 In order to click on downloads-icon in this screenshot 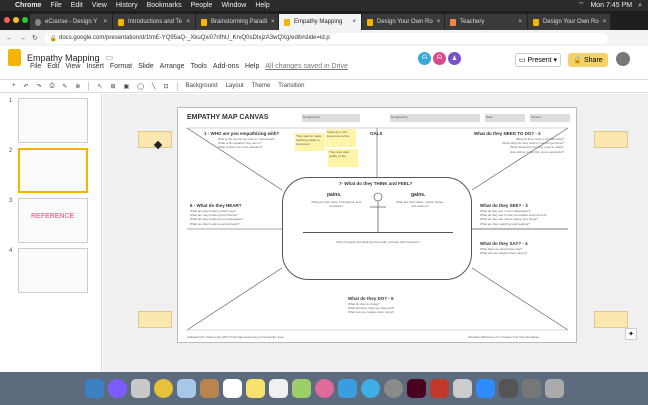, I will do `click(531, 388)`.